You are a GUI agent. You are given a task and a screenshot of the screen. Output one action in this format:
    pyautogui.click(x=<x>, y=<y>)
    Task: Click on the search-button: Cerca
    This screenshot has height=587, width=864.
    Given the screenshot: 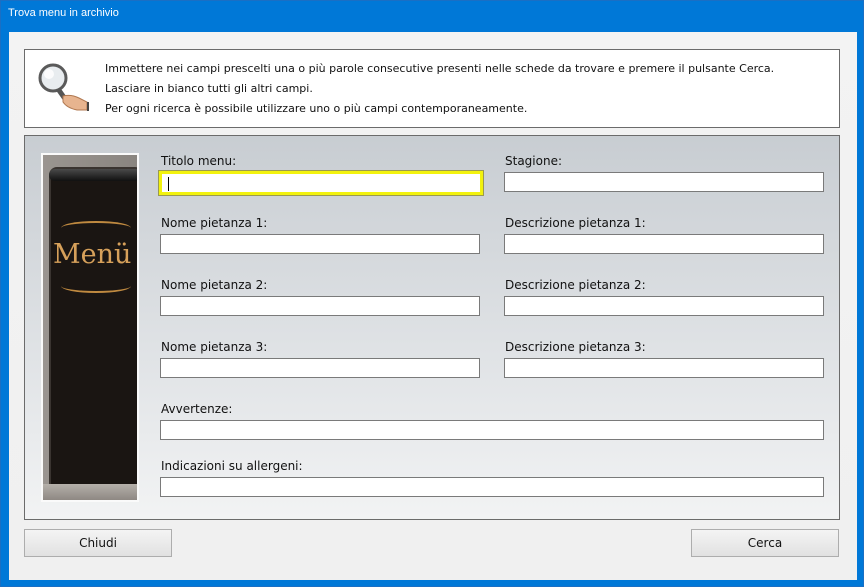 What is the action you would take?
    pyautogui.click(x=765, y=543)
    